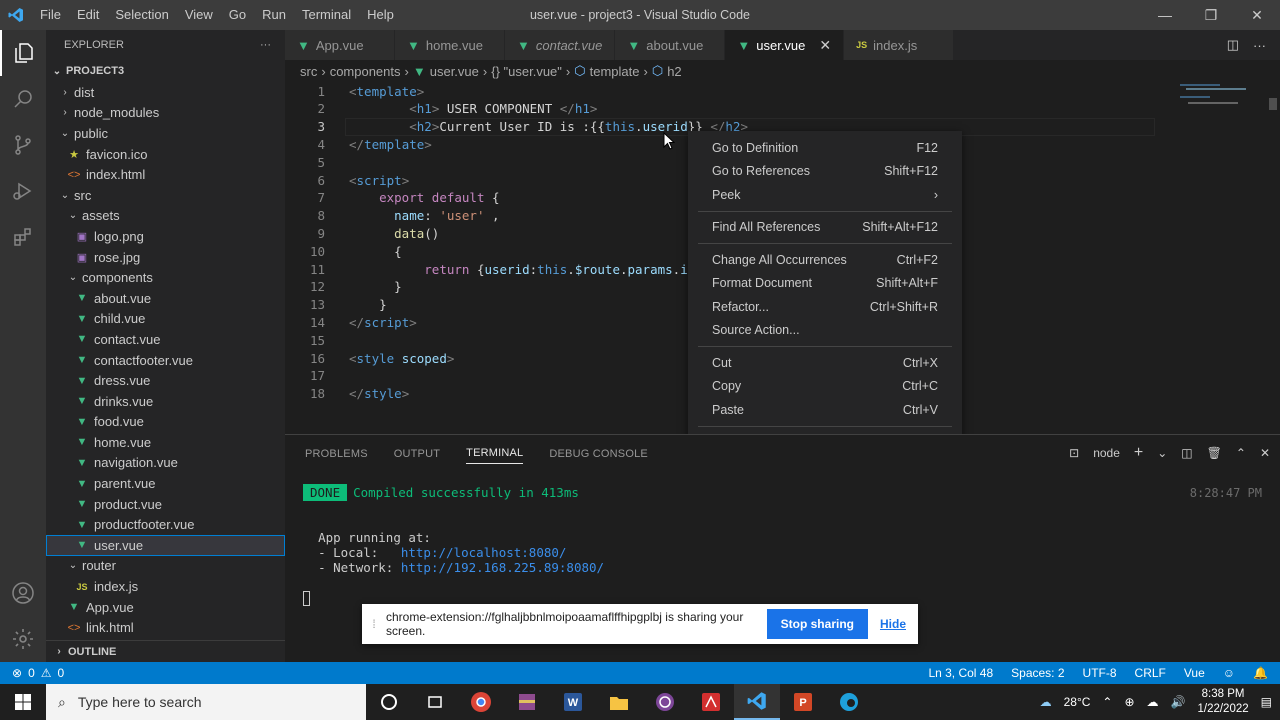 The height and width of the screenshot is (720, 1280). Describe the element at coordinates (1260, 673) in the screenshot. I see `bell-icon: 🔔` at that location.